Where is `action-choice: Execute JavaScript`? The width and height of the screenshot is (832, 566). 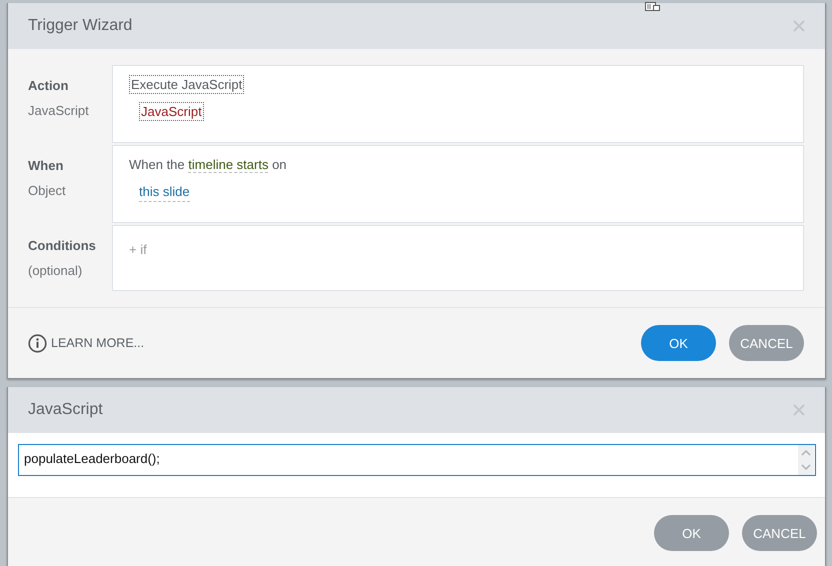
action-choice: Execute JavaScript is located at coordinates (186, 84).